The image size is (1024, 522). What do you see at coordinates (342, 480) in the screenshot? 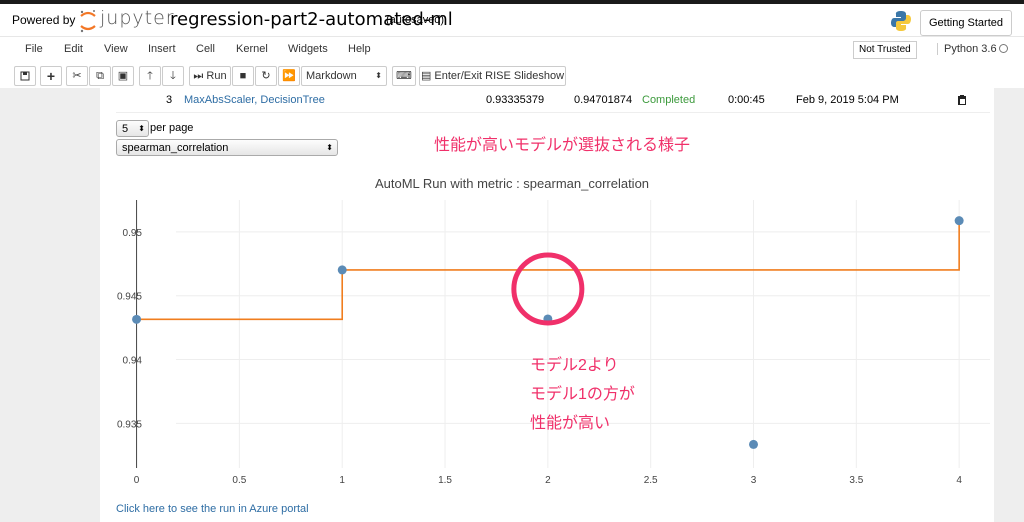
I see `x-tick-label: 1` at bounding box center [342, 480].